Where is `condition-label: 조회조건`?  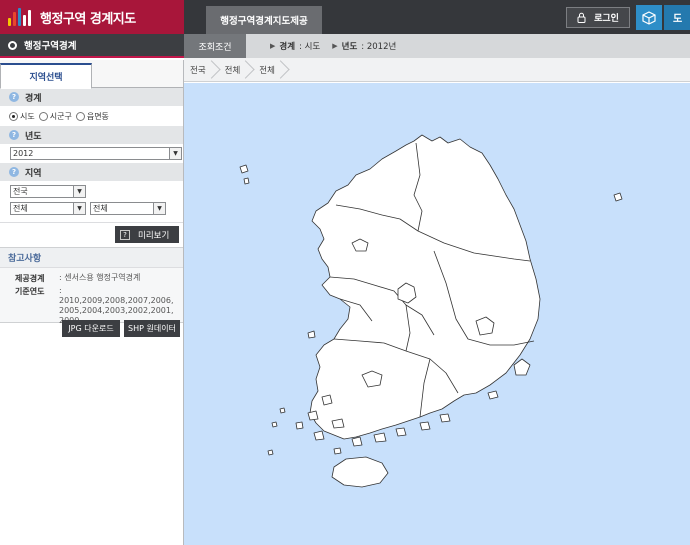 condition-label: 조회조건 is located at coordinates (215, 46).